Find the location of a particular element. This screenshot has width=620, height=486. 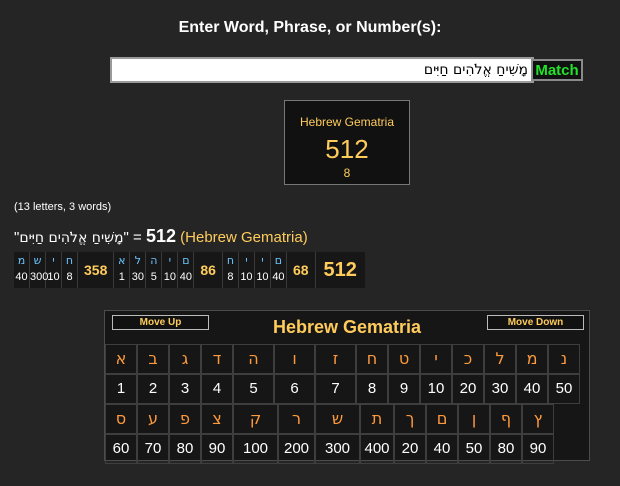

table-letter-cell: ת is located at coordinates (377, 419).